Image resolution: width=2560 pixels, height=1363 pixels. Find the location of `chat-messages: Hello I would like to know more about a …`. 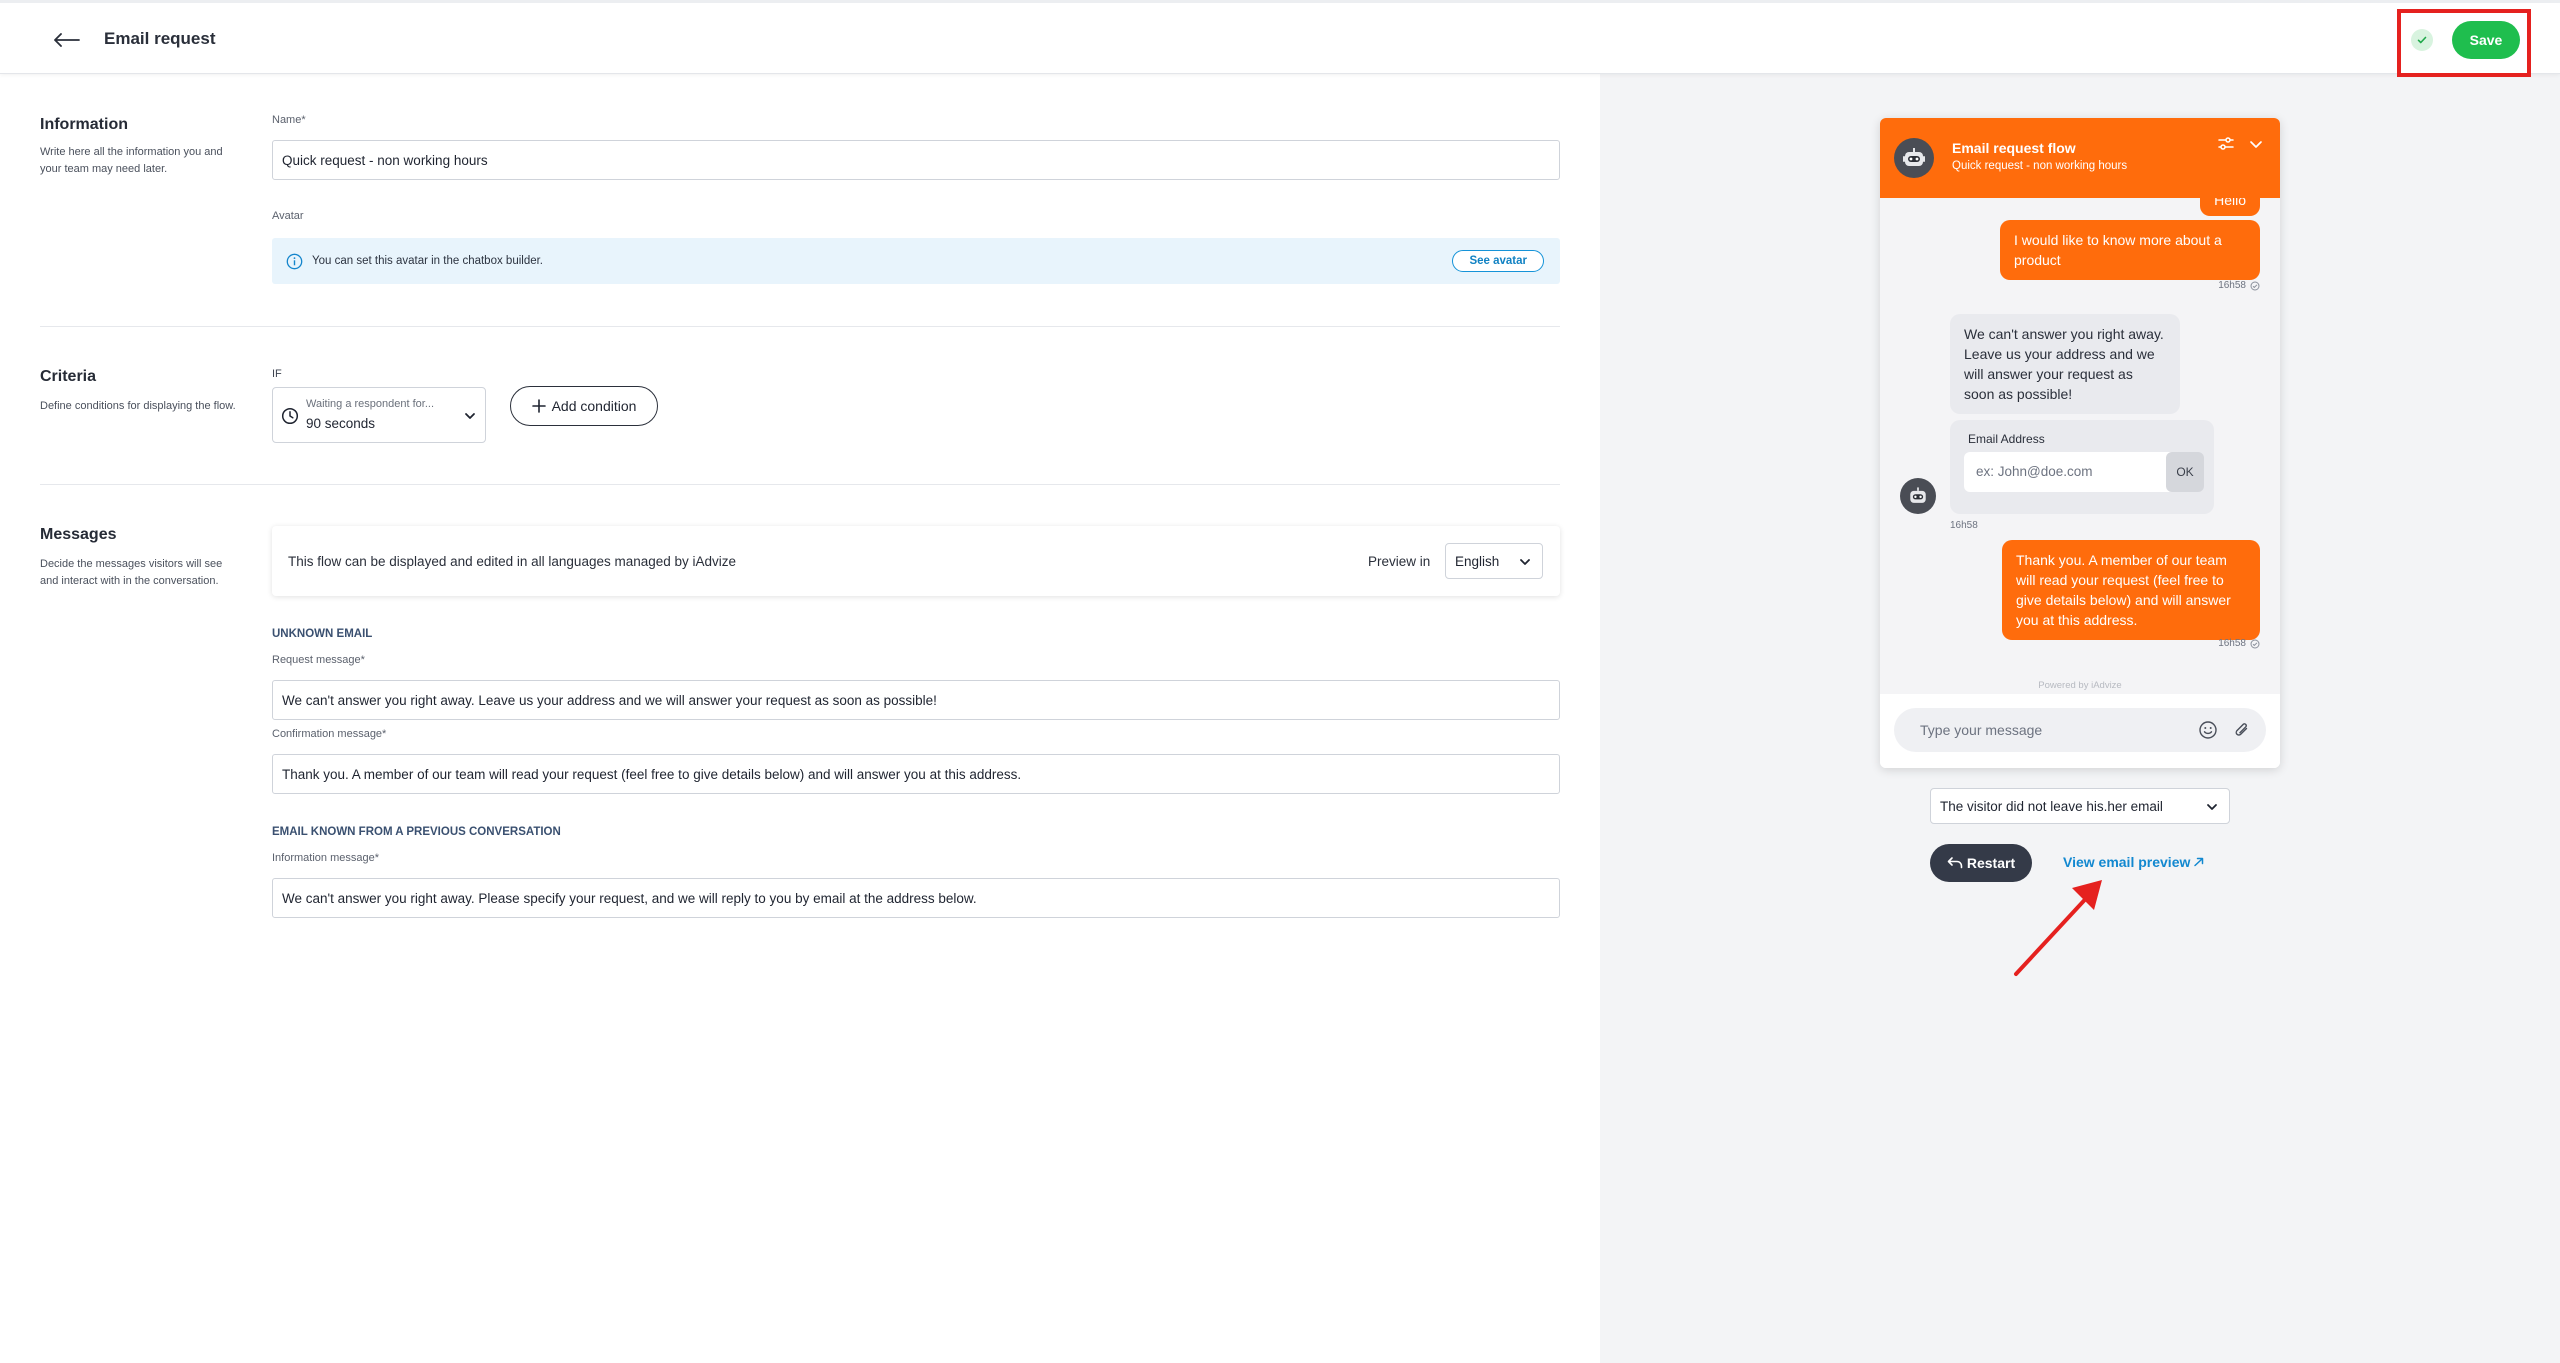

chat-messages: Hello I would like to know more about a … is located at coordinates (2080, 439).